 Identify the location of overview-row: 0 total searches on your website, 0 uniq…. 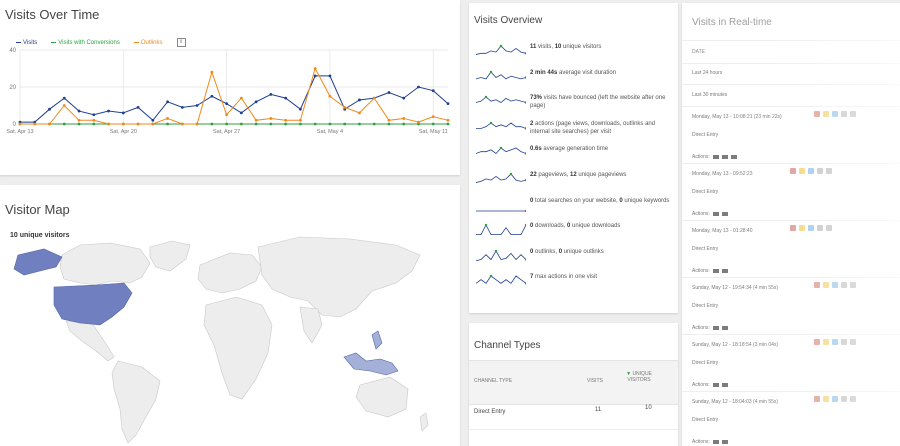
(573, 207).